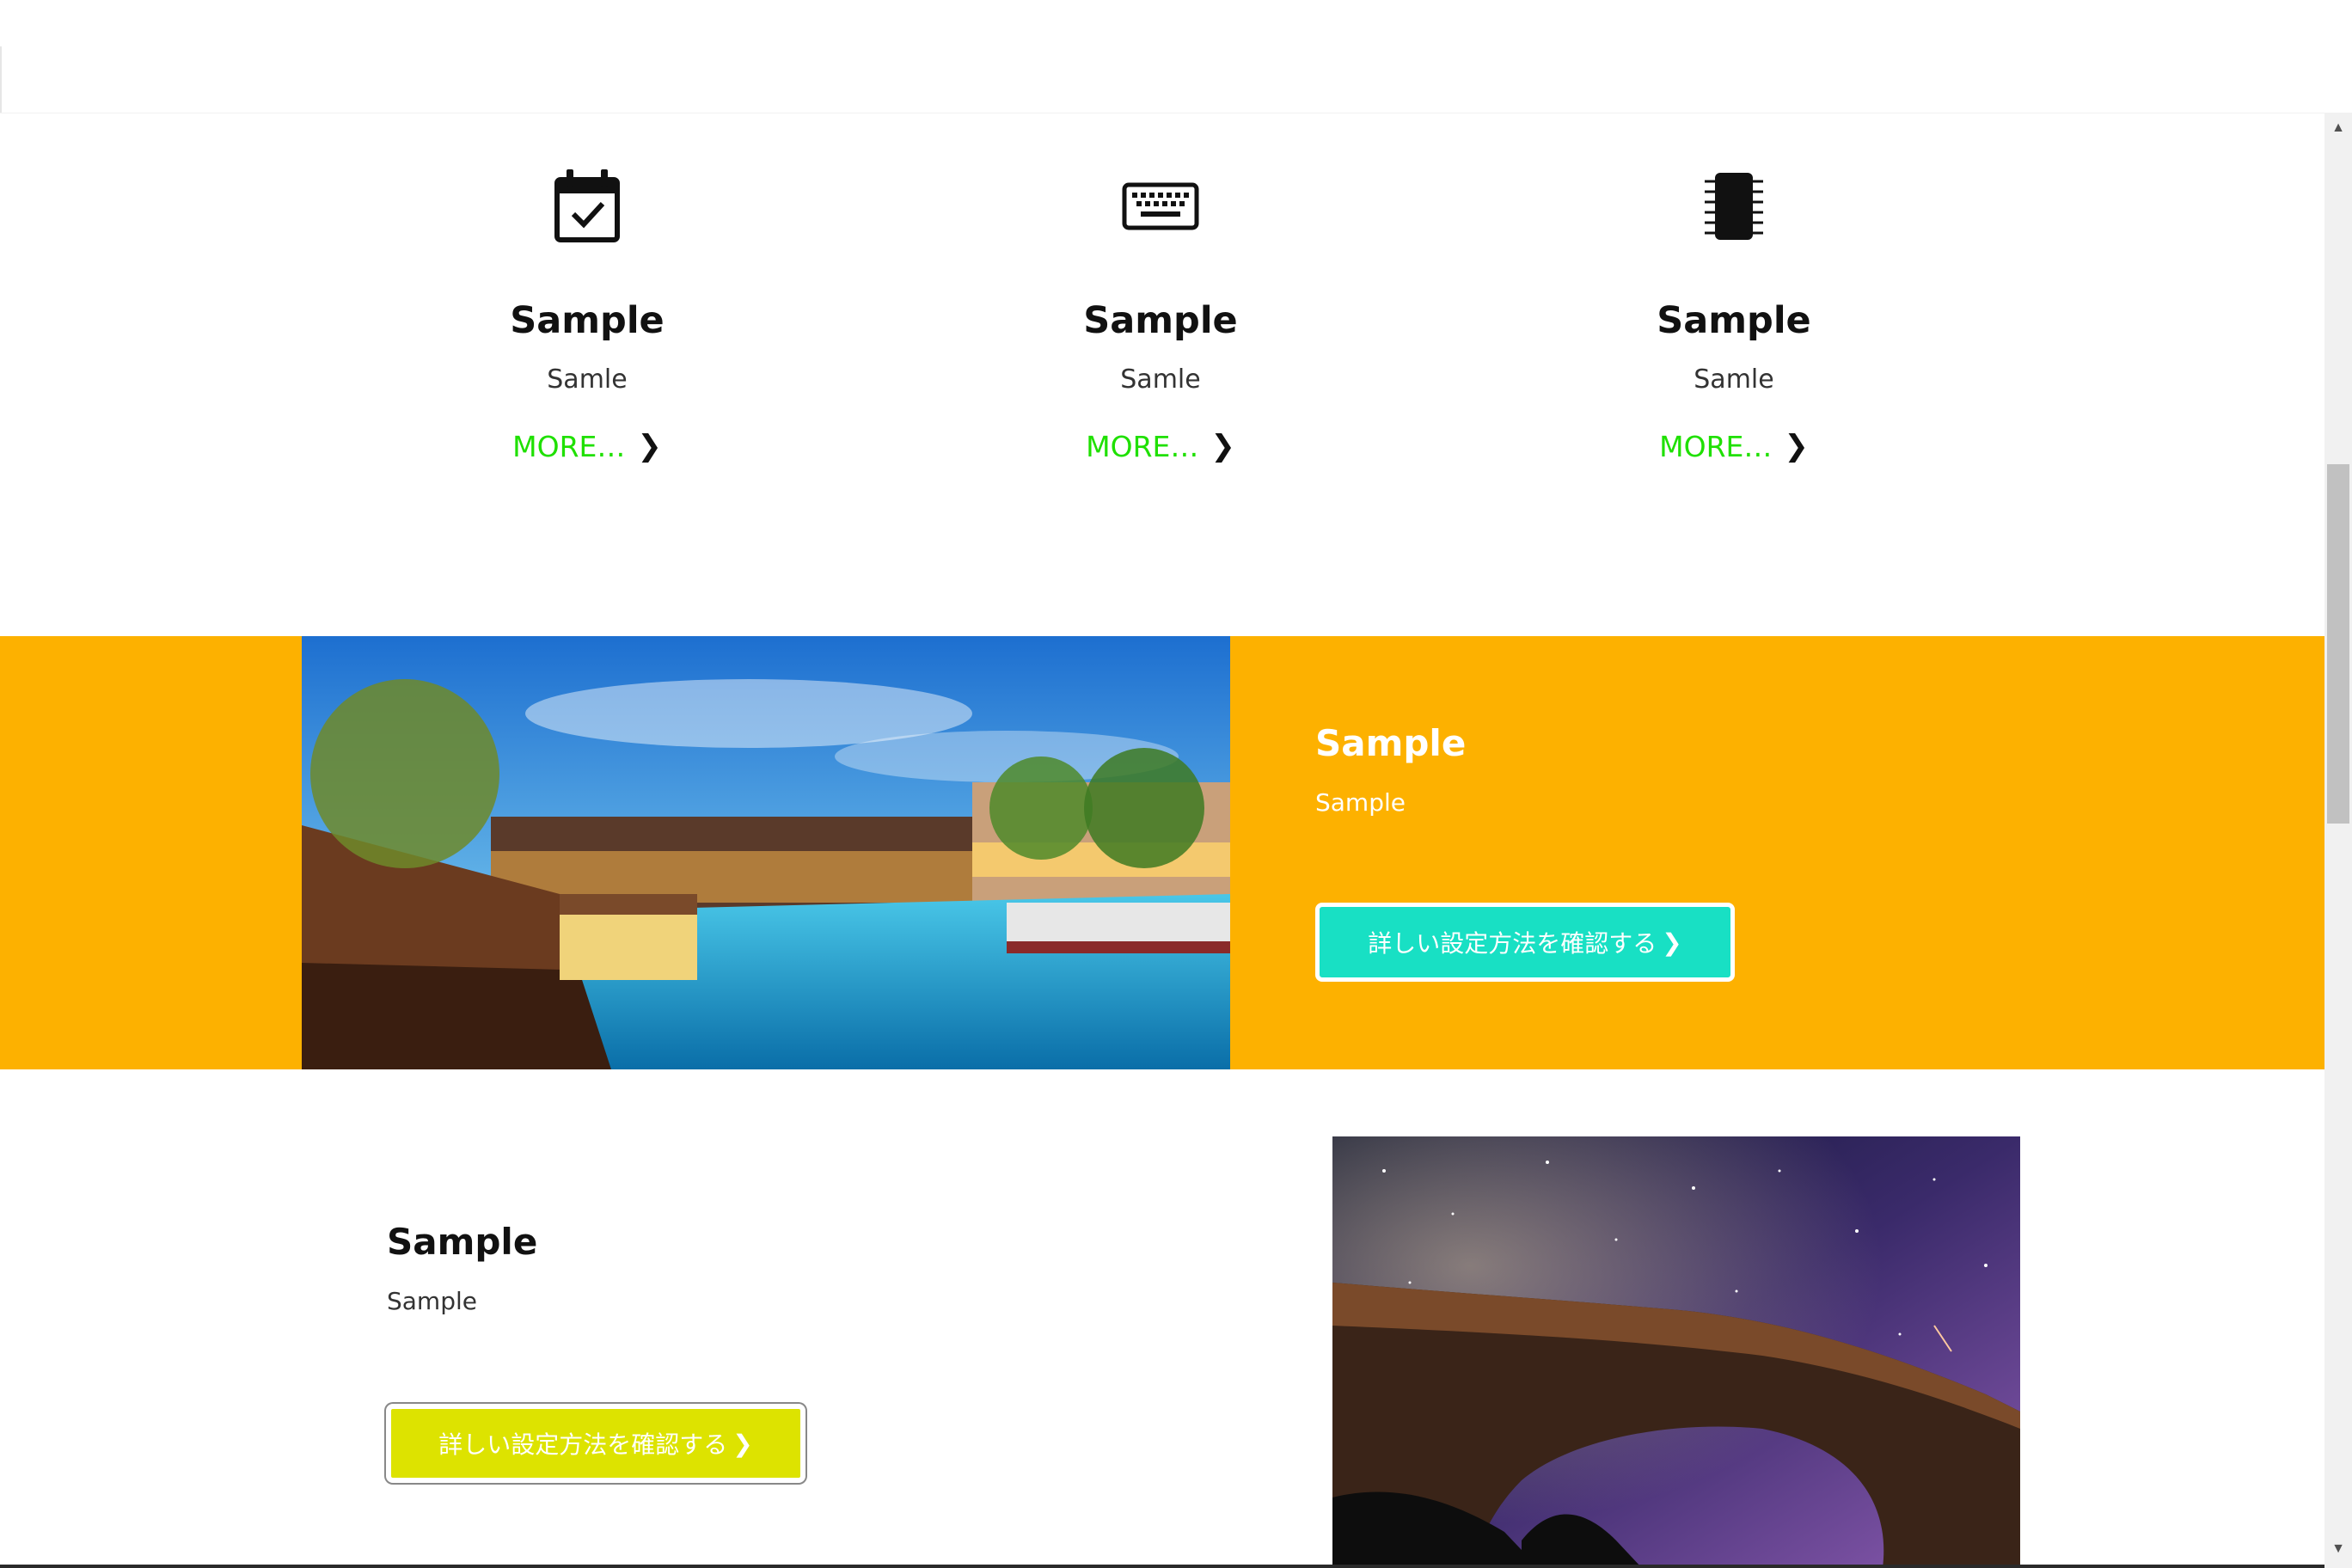 Image resolution: width=2352 pixels, height=1568 pixels. Describe the element at coordinates (1391, 743) in the screenshot. I see `band-title: Sample` at that location.